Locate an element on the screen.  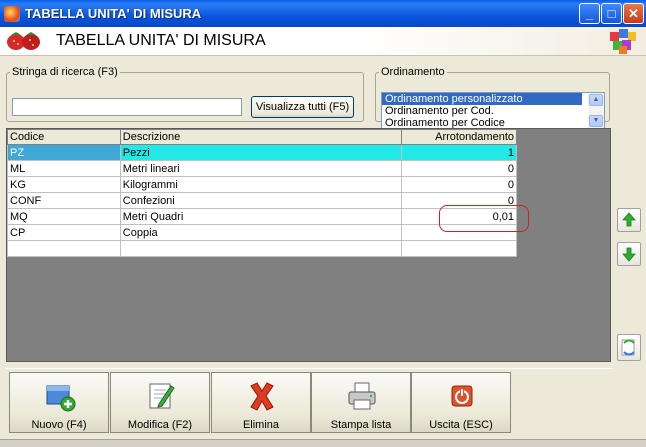
ordering-scrollbar: ▲ ▼ is located at coordinates (596, 111).